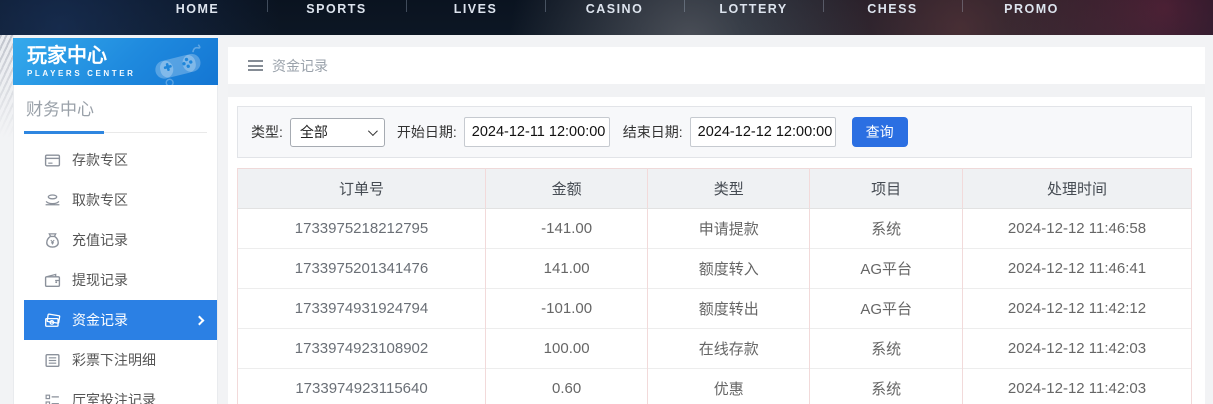 The image size is (1213, 404). I want to click on sidebar-item-label: 厅室投注记录, so click(114, 398).